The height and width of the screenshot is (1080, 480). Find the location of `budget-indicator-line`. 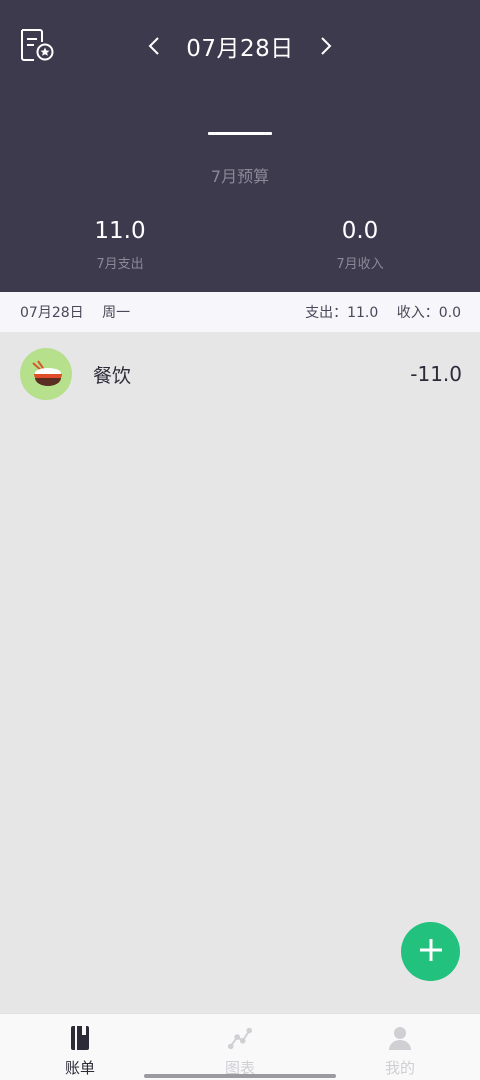

budget-indicator-line is located at coordinates (240, 133).